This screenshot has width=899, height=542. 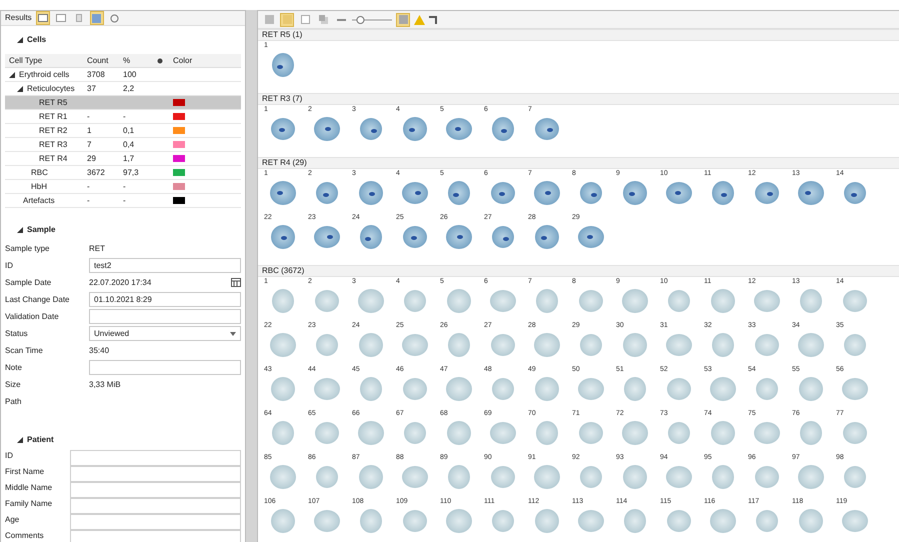 I want to click on input-field: test2, so click(x=165, y=265).